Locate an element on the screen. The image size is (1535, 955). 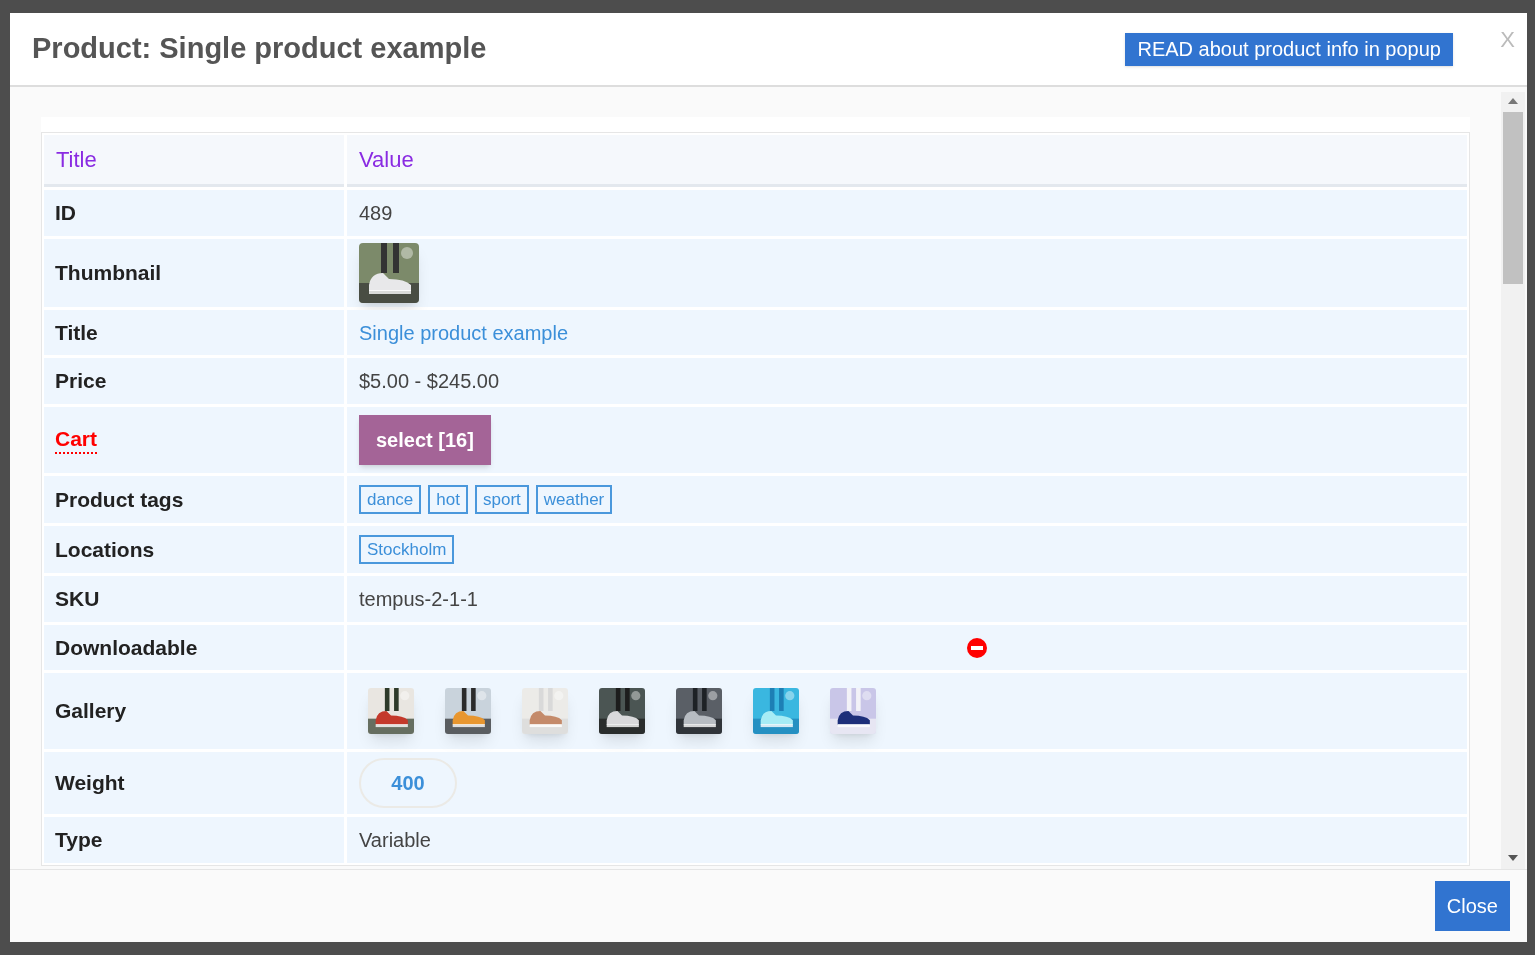
read-button: READ about product info in popup is located at coordinates (1289, 49).